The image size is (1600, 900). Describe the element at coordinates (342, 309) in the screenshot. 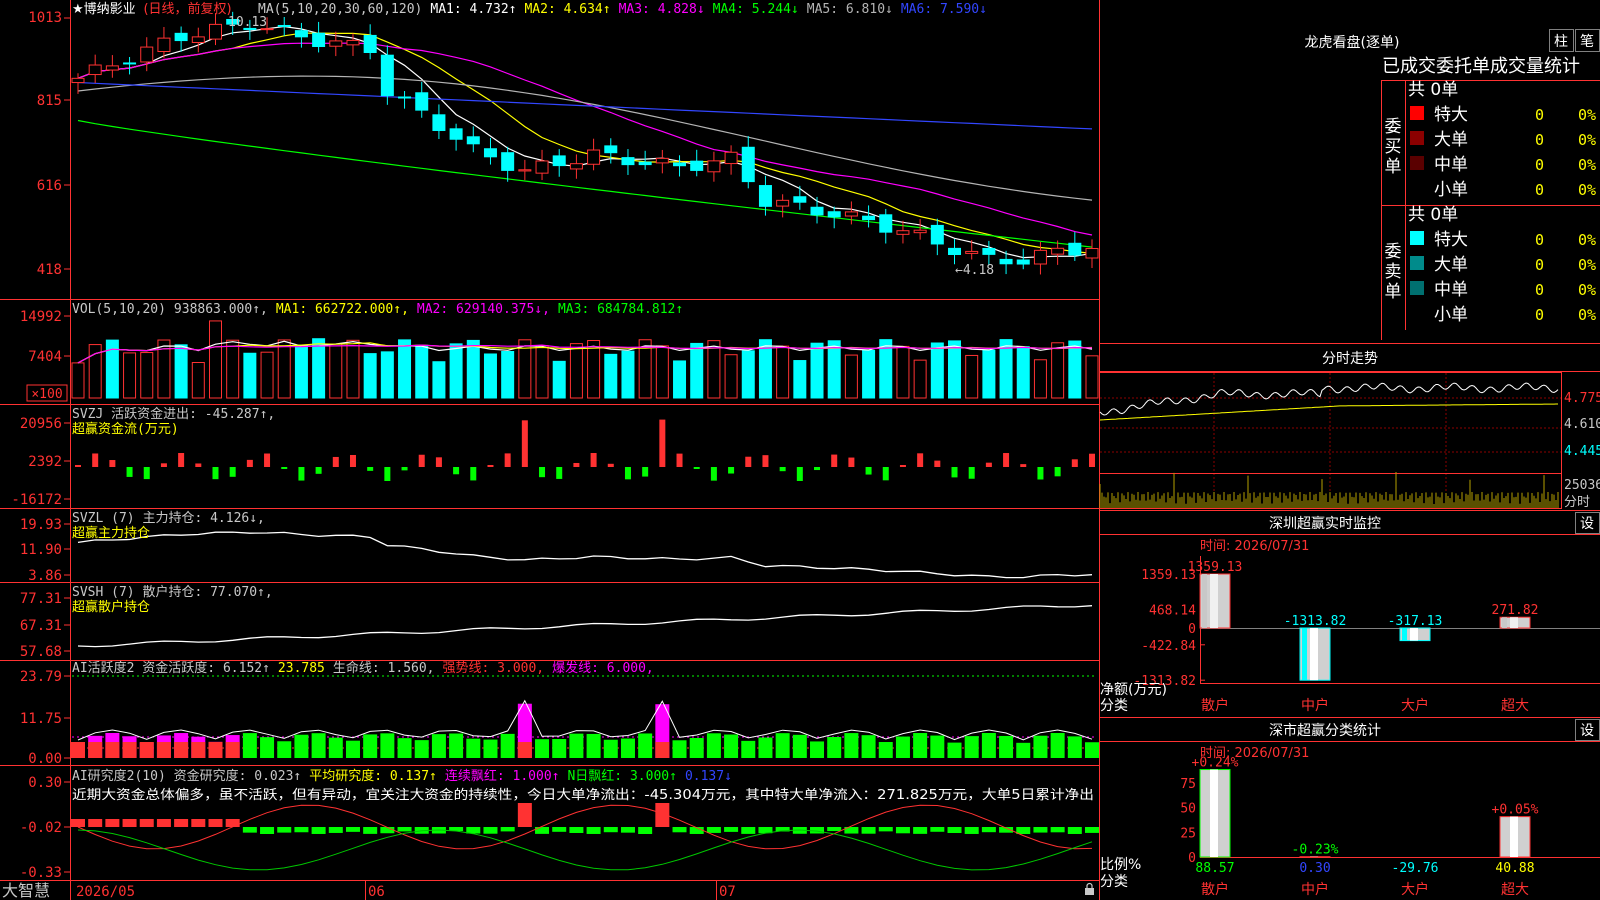

I see `legend-item: MA1: 662722.000↑,` at that location.